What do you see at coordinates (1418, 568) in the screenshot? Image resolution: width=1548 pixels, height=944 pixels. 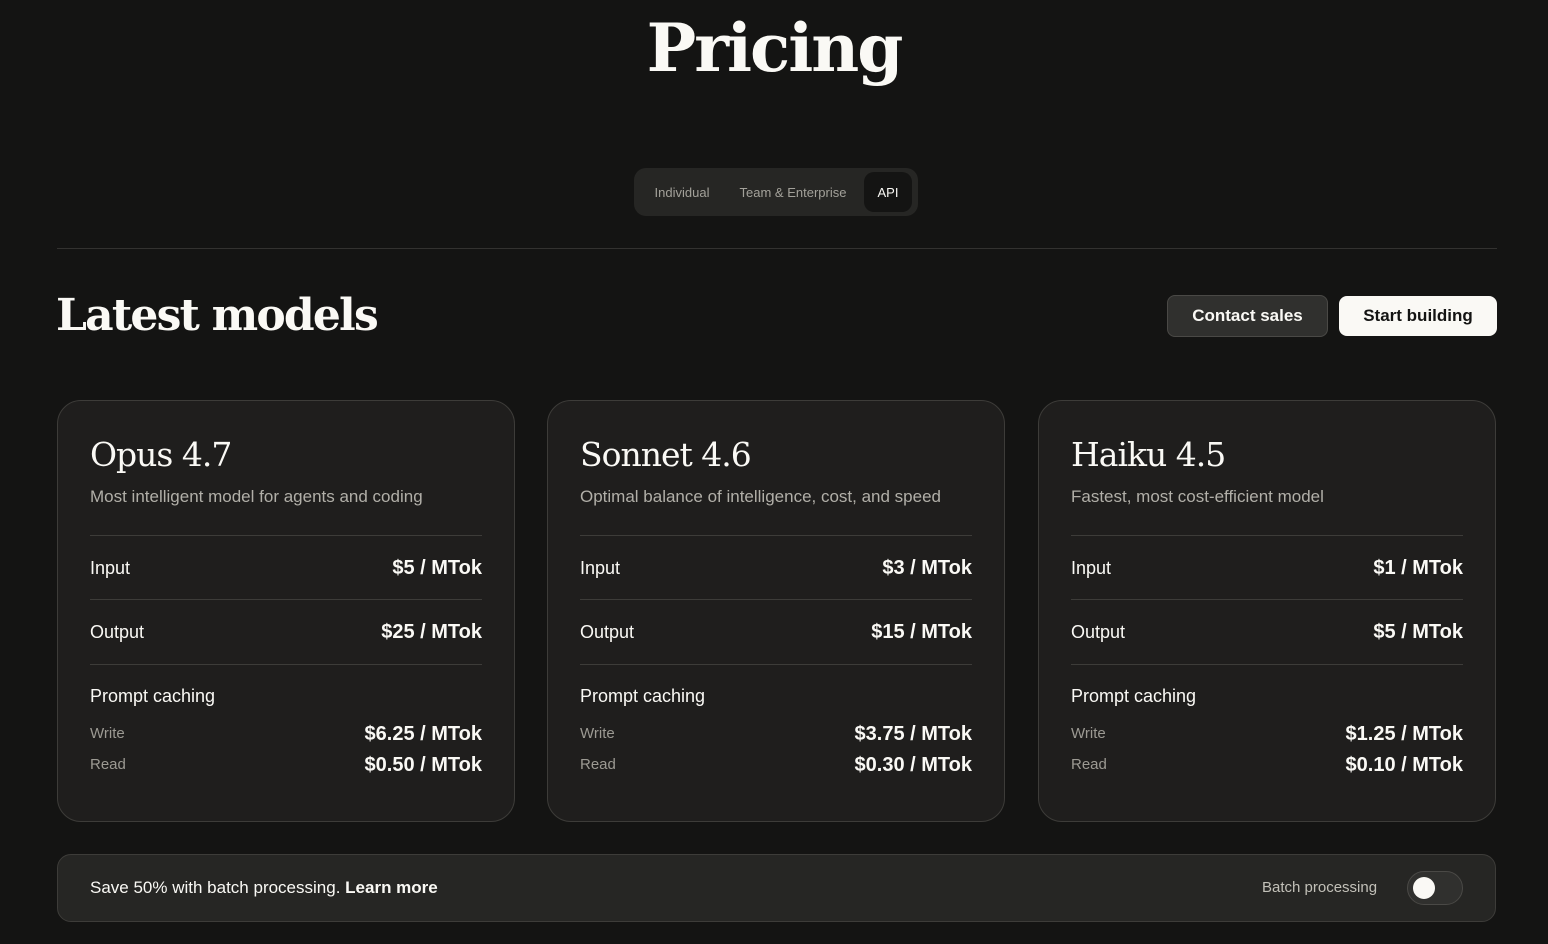 I see `input-price: $1 / MTok` at bounding box center [1418, 568].